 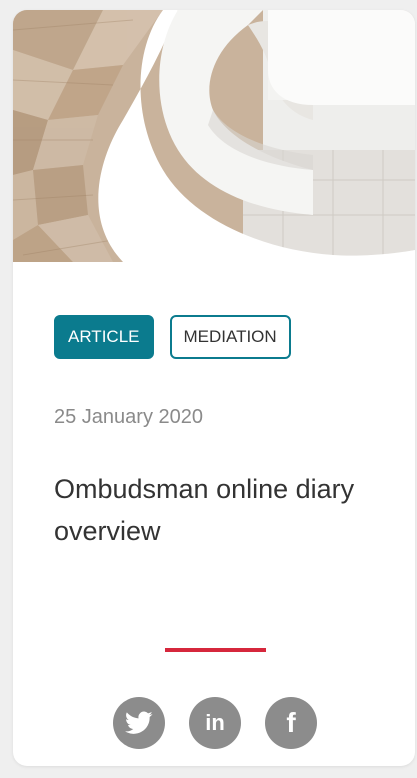 What do you see at coordinates (129, 417) in the screenshot?
I see `publish-date: 25 January 2020` at bounding box center [129, 417].